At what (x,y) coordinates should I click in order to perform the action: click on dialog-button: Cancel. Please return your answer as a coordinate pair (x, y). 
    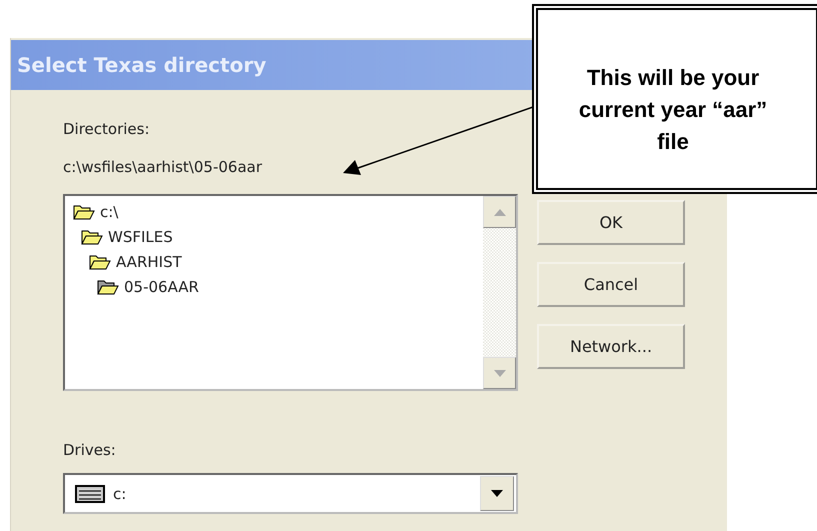
    Looking at the image, I should click on (611, 284).